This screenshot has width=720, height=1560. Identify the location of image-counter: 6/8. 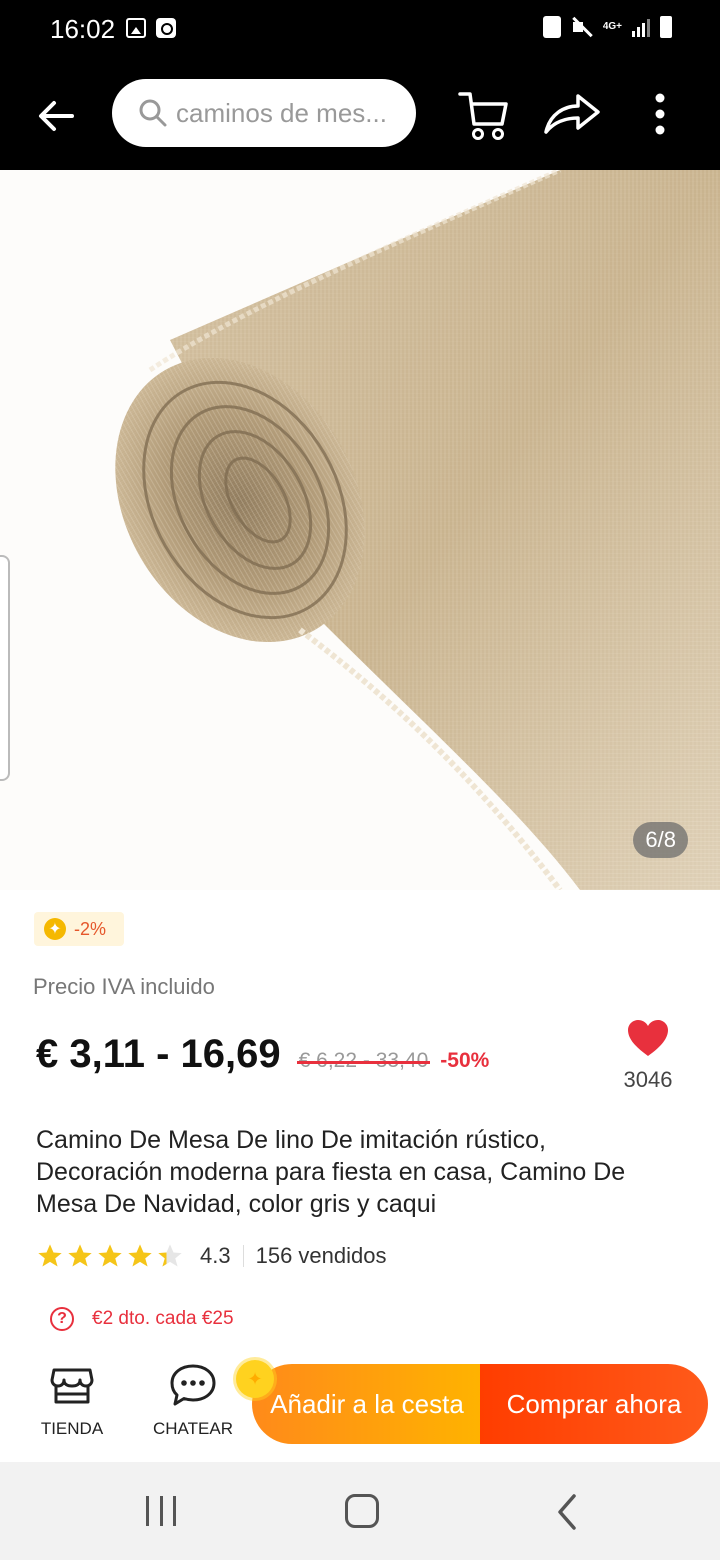
(660, 840).